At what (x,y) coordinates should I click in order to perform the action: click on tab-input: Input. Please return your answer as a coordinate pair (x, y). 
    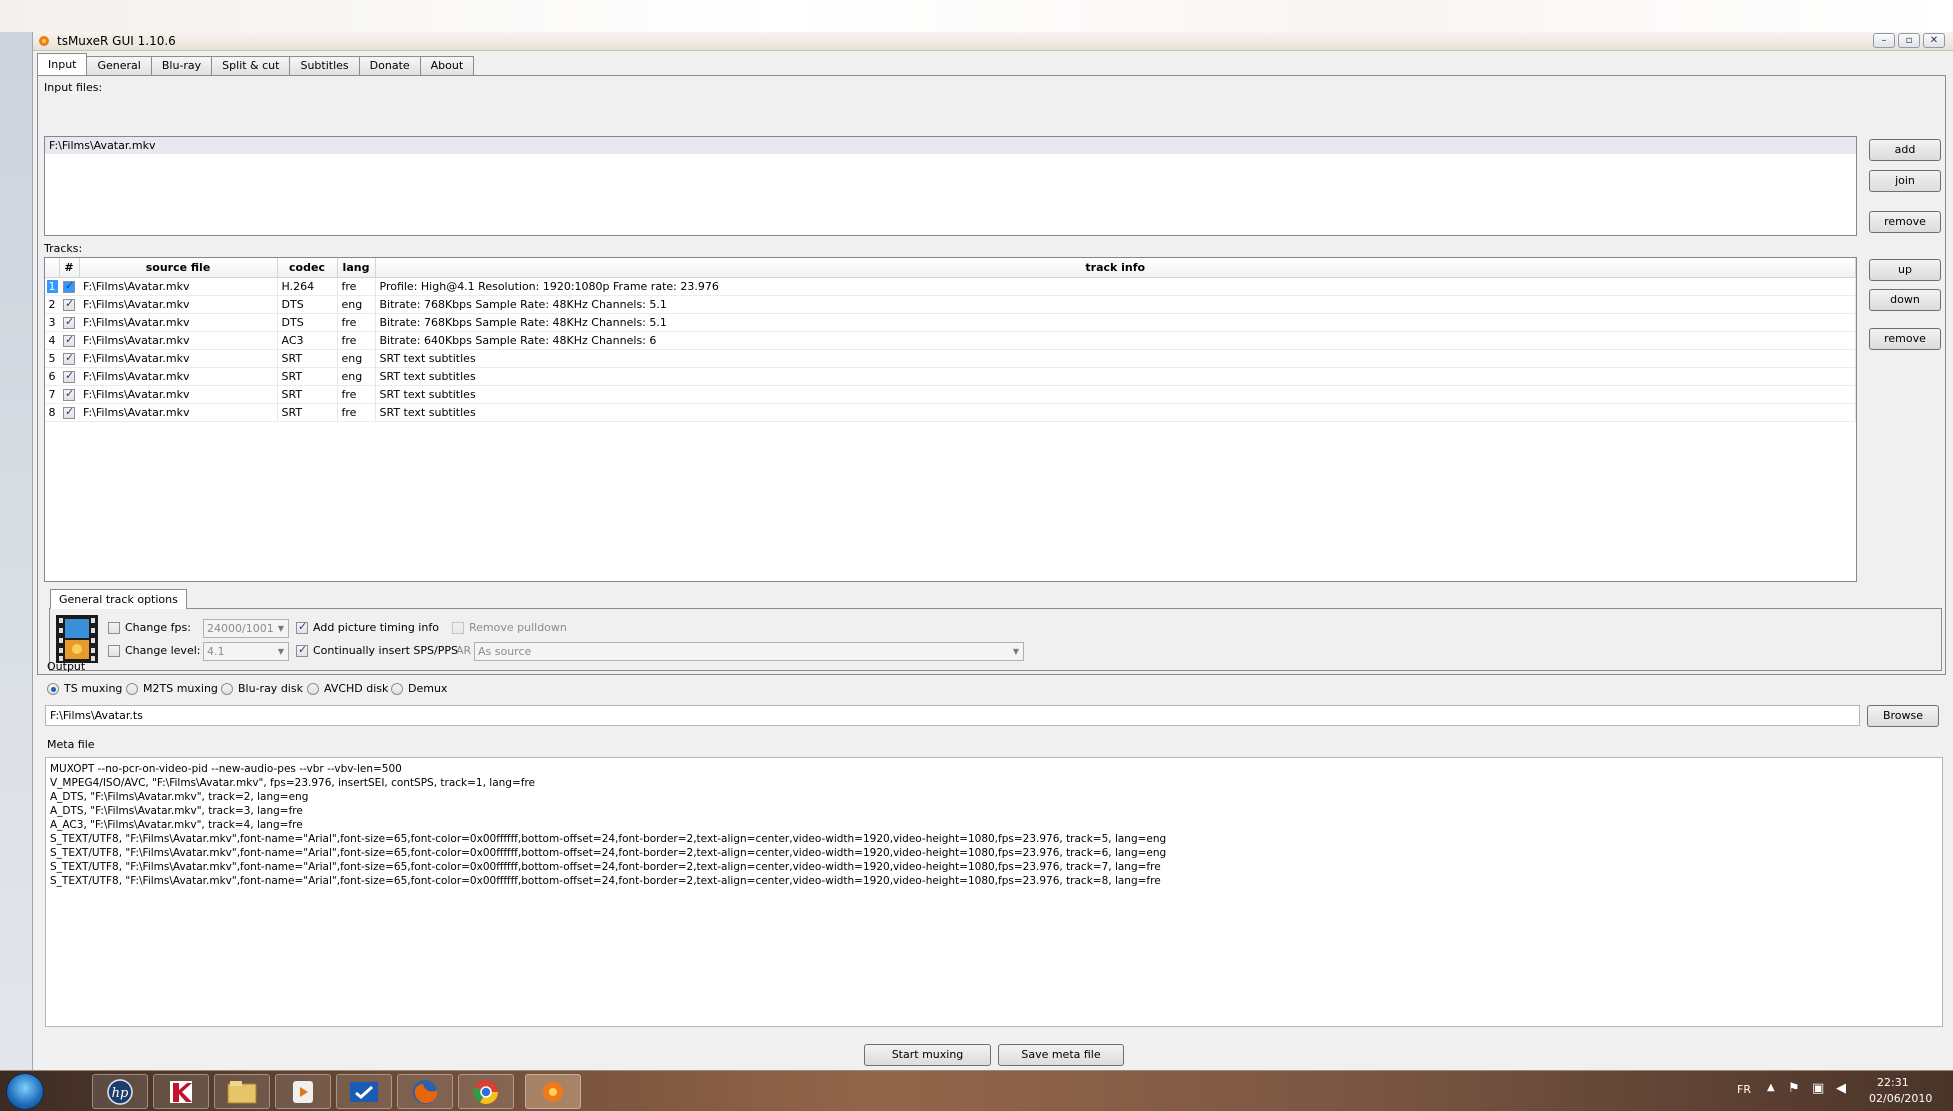
    Looking at the image, I should click on (62, 64).